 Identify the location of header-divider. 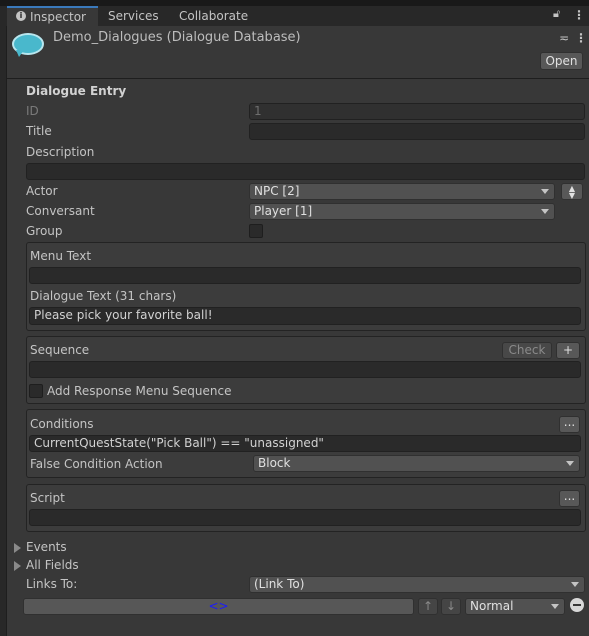
(298, 78).